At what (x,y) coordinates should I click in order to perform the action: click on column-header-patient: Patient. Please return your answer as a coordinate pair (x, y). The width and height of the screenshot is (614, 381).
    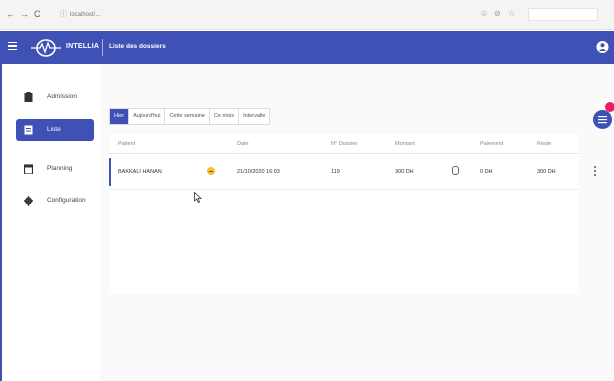
    Looking at the image, I should click on (126, 144).